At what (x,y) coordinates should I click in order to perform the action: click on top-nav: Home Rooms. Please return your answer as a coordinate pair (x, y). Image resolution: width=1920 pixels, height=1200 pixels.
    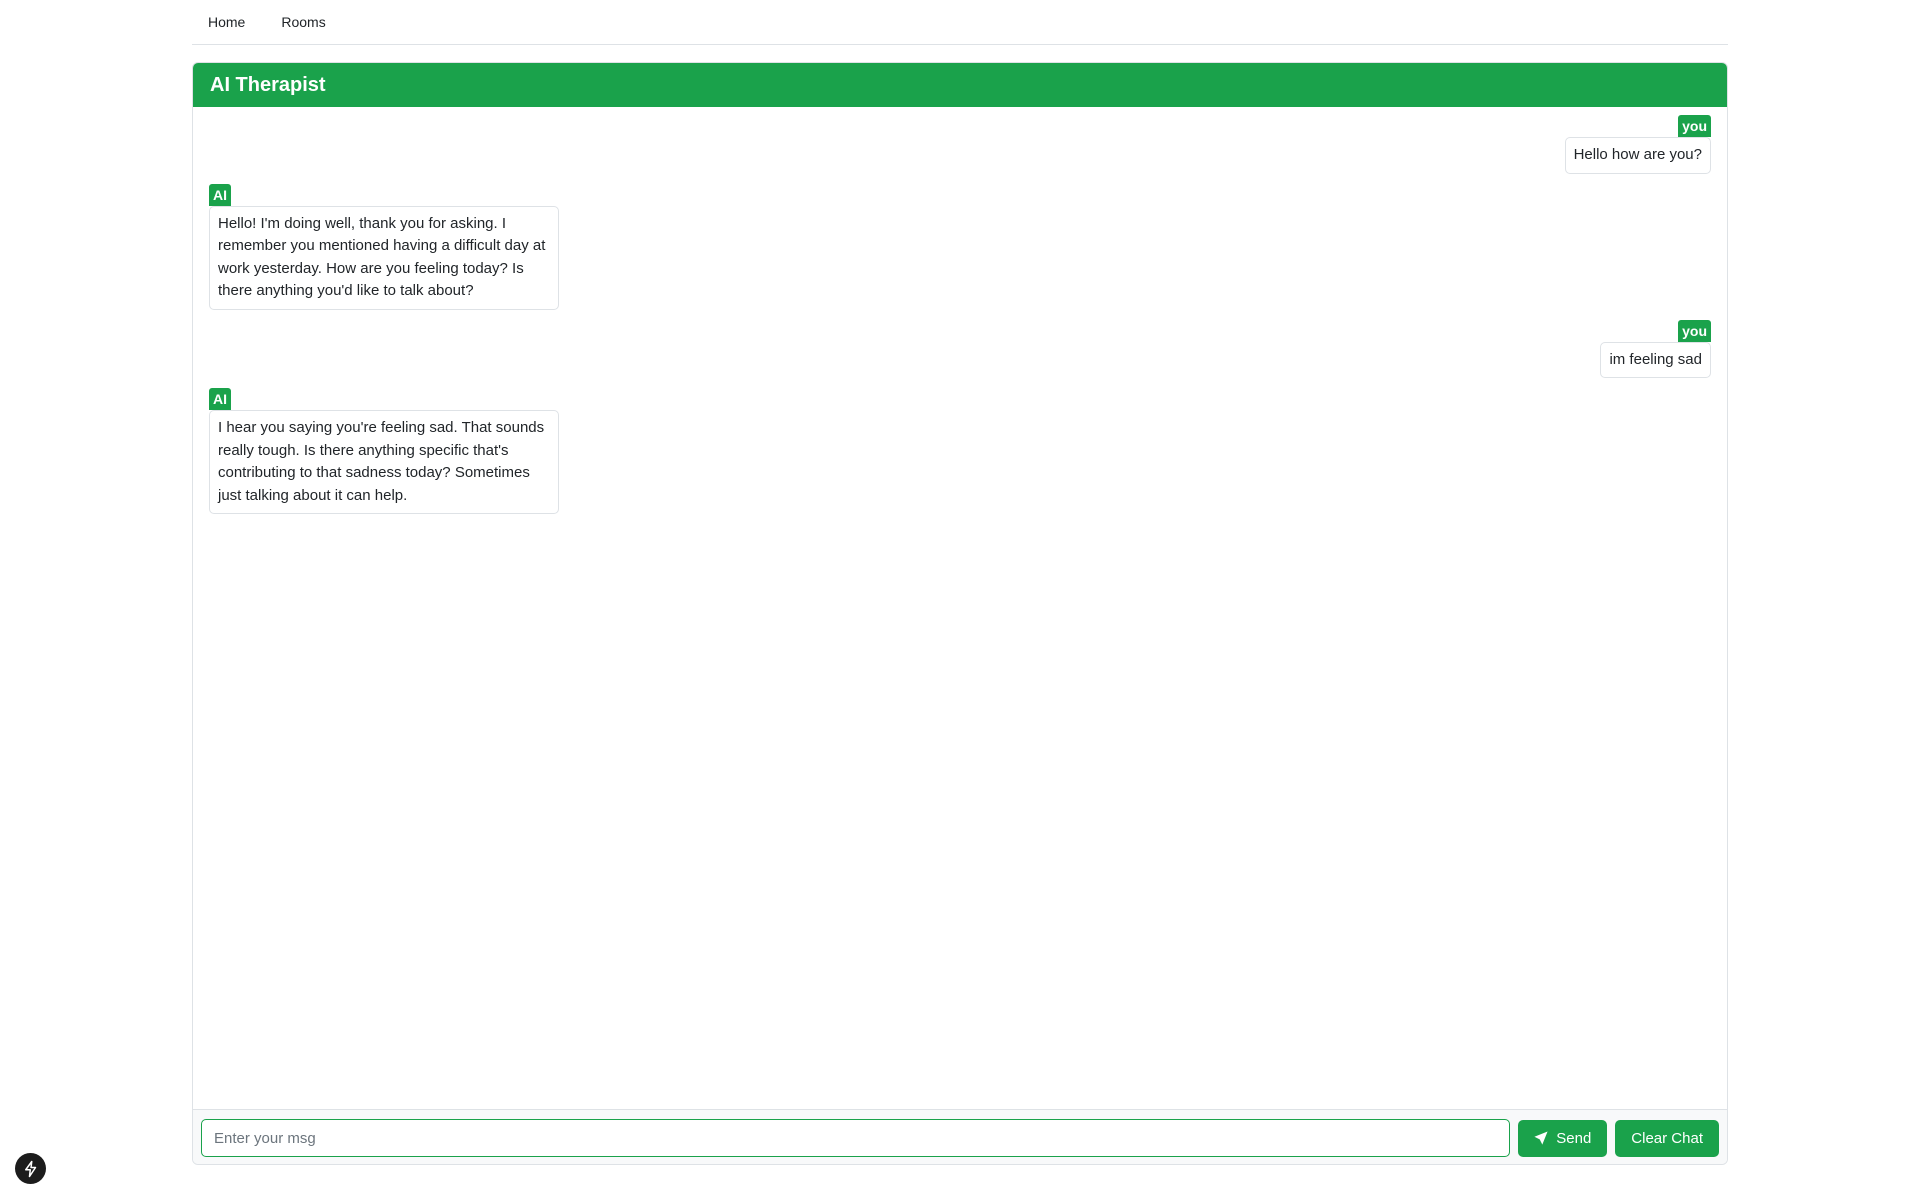
    Looking at the image, I should click on (960, 22).